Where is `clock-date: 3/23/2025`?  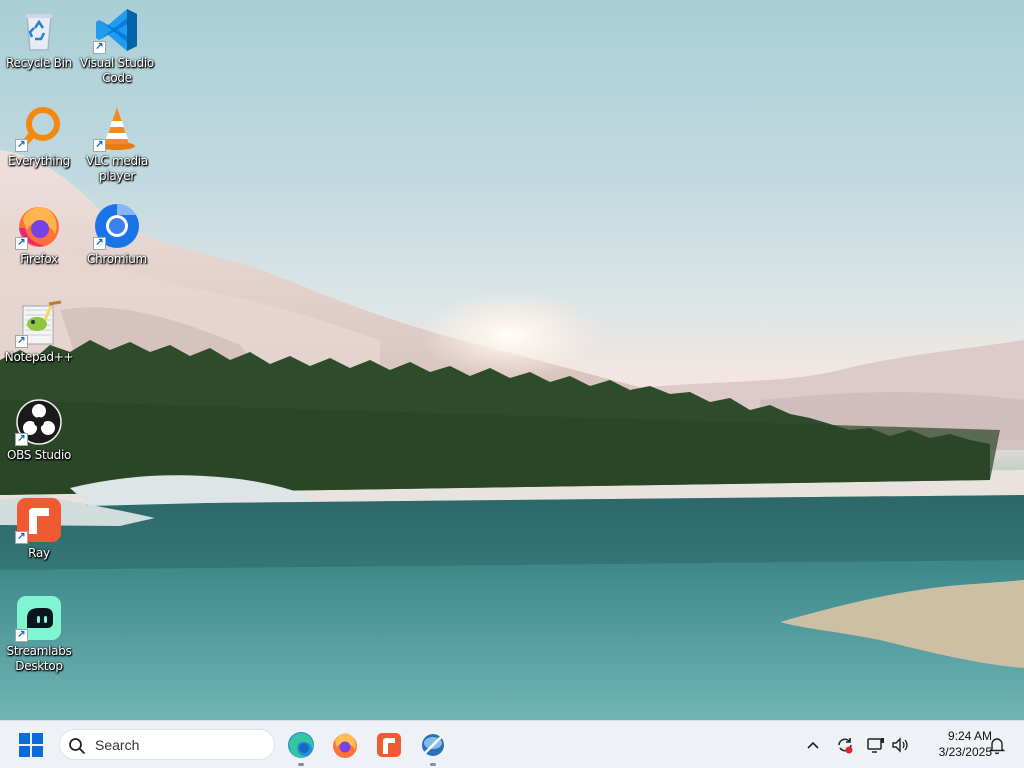 clock-date: 3/23/2025 is located at coordinates (965, 752).